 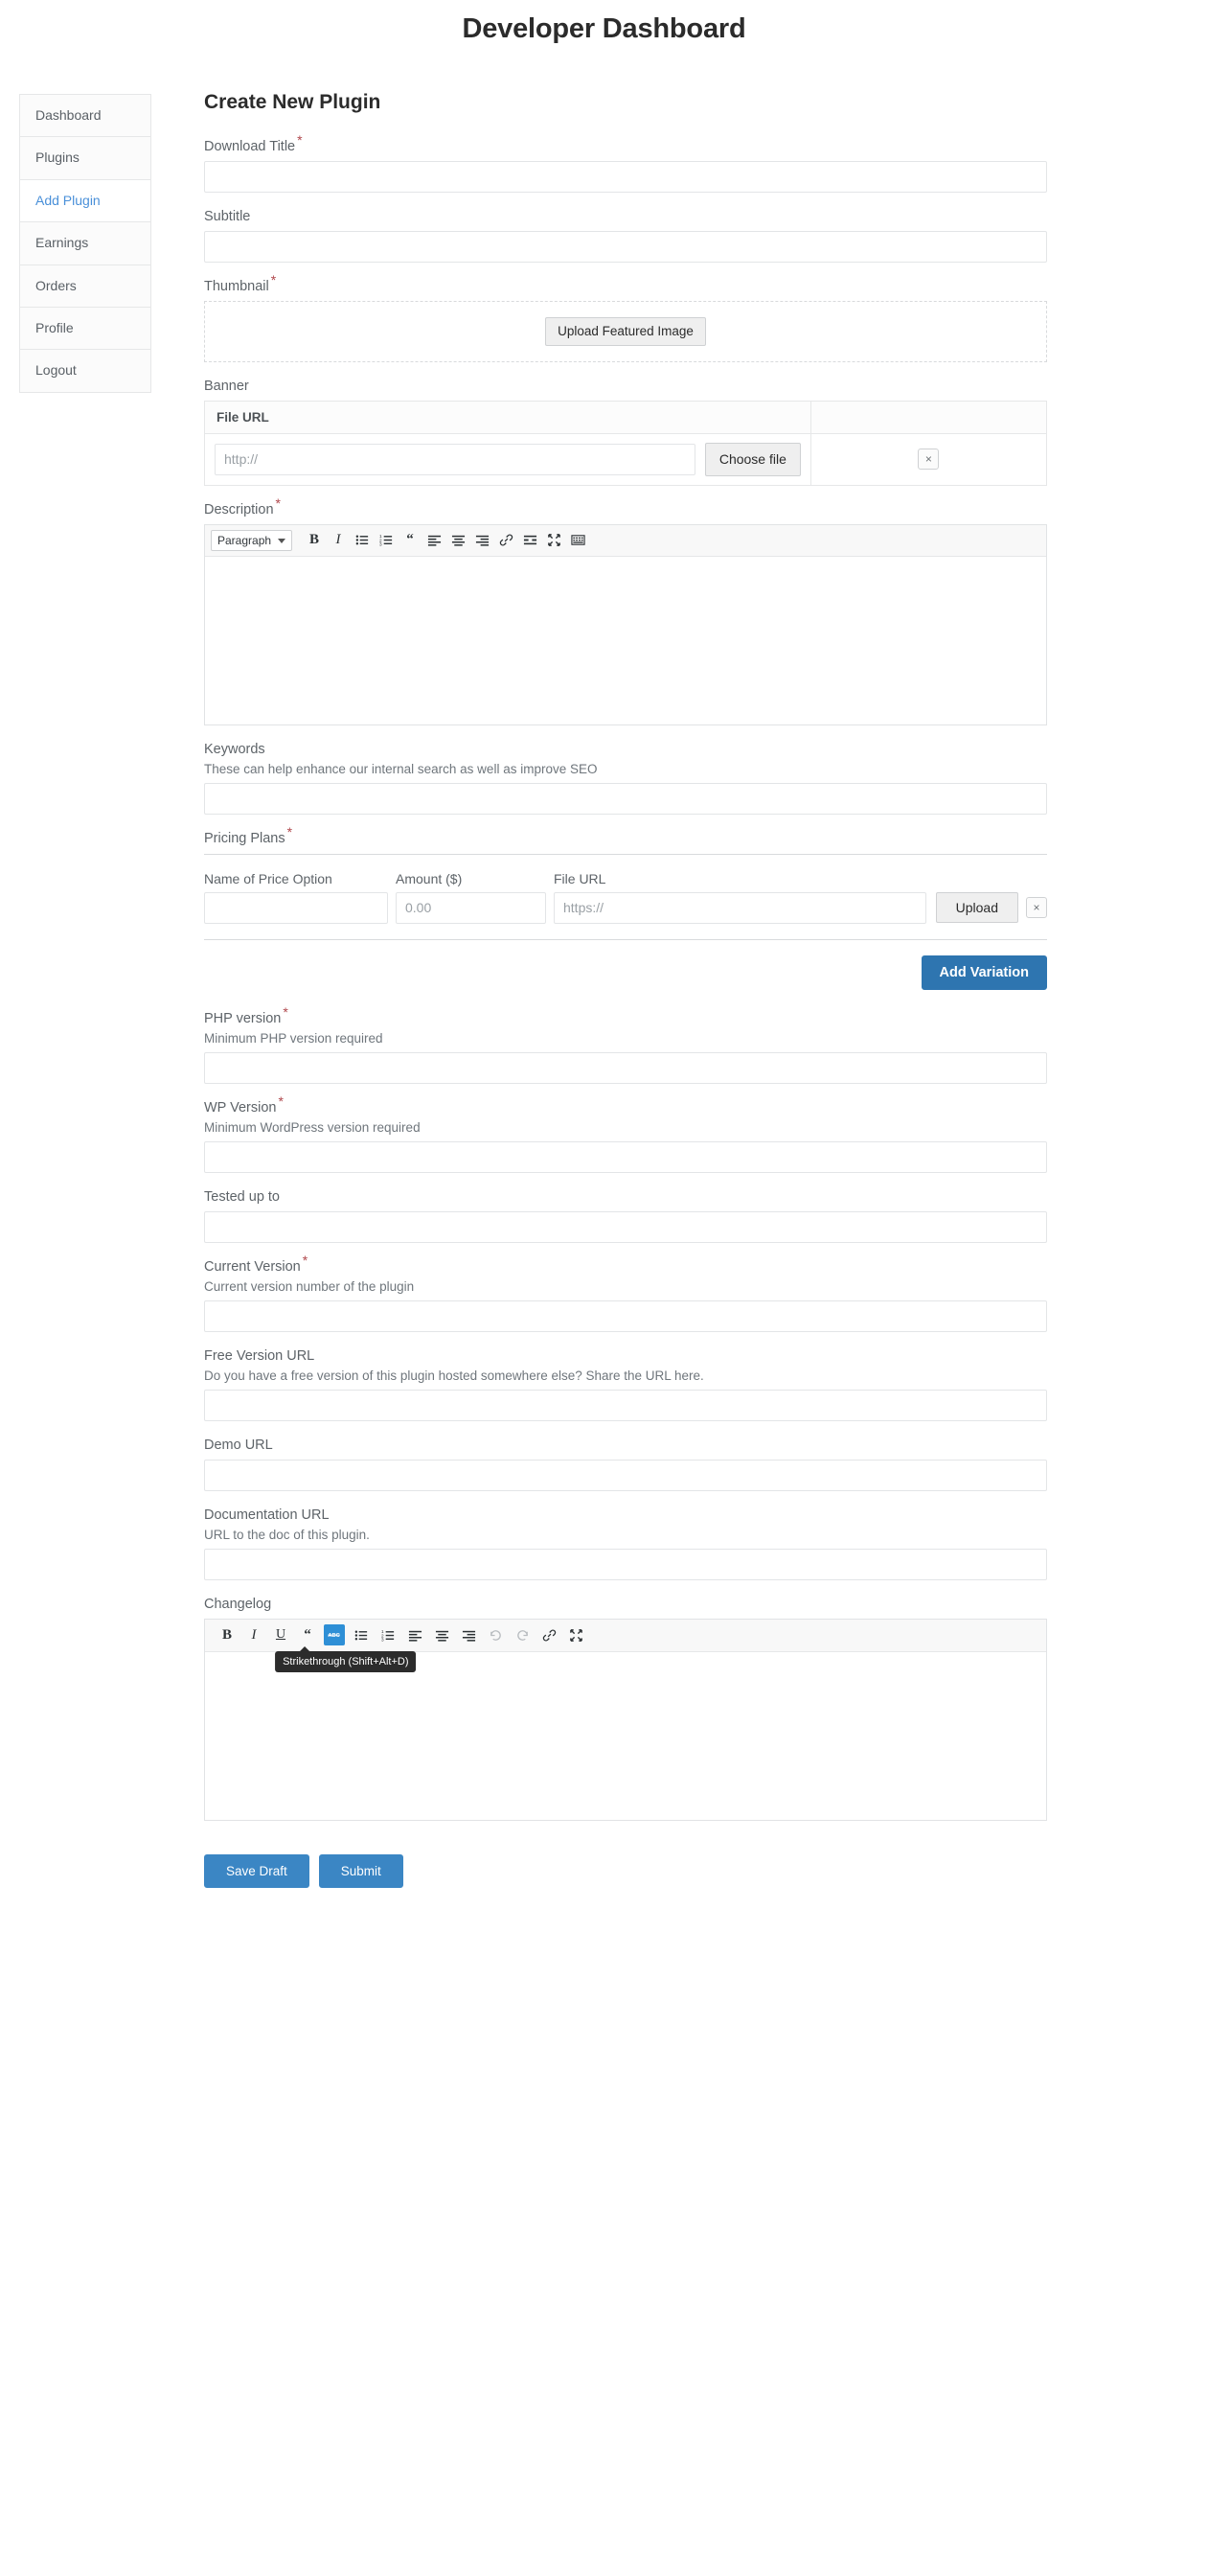 I want to click on label-text: Current Version, so click(x=253, y=1266).